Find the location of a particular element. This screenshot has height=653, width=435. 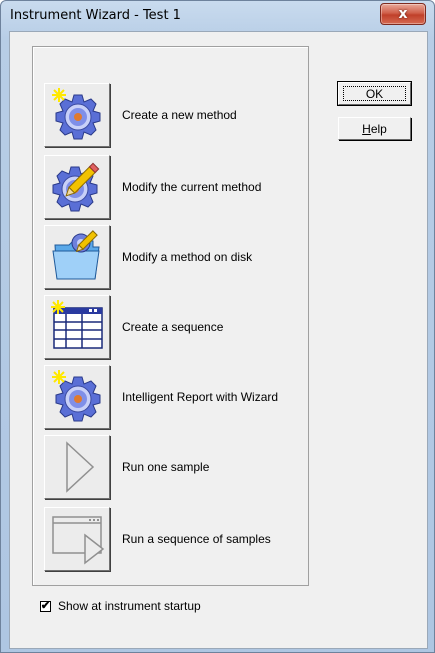

create-sequence-button is located at coordinates (77, 327).